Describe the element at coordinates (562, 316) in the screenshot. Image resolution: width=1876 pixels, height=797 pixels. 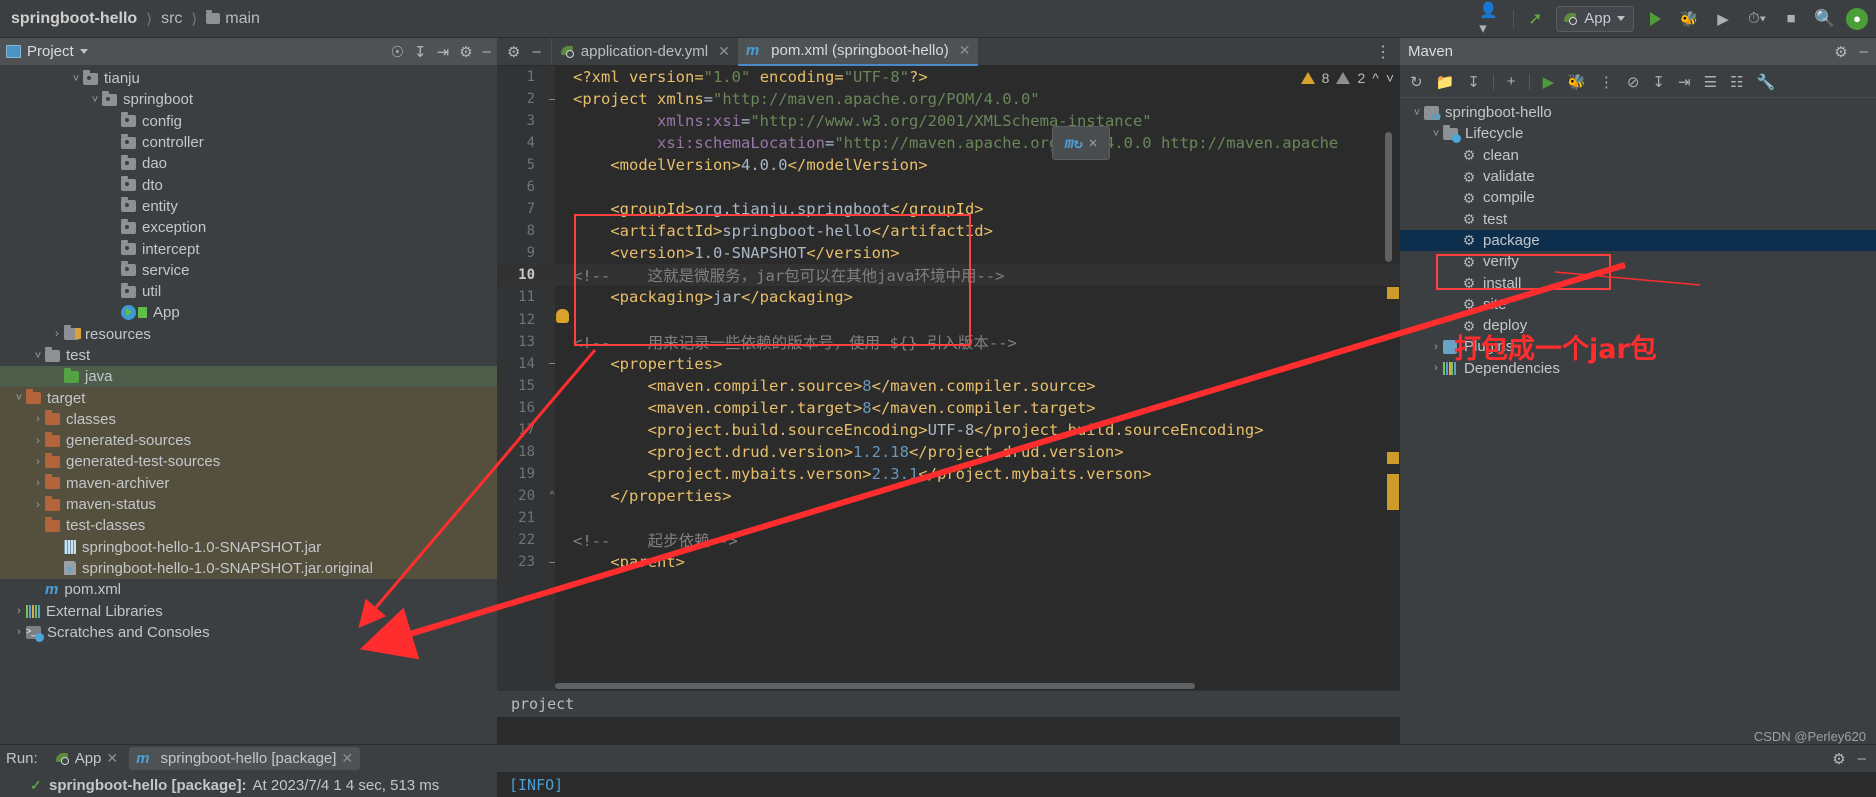
I see `intention-bulb-icon` at that location.